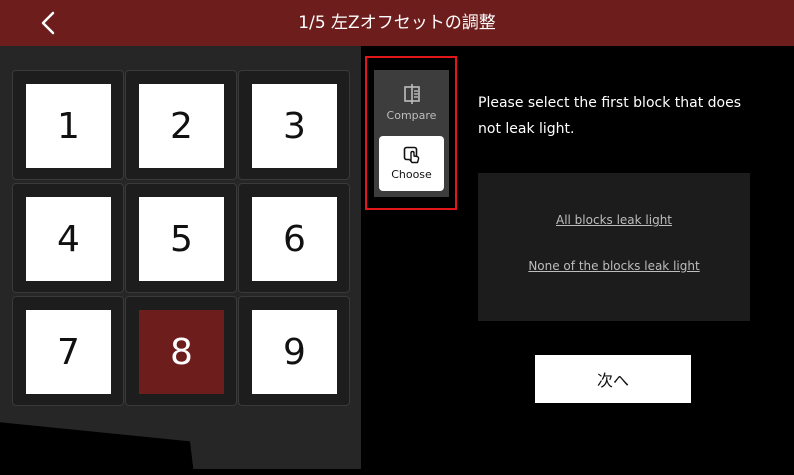 The image size is (794, 475). Describe the element at coordinates (411, 155) in the screenshot. I see `tap-icon` at that location.